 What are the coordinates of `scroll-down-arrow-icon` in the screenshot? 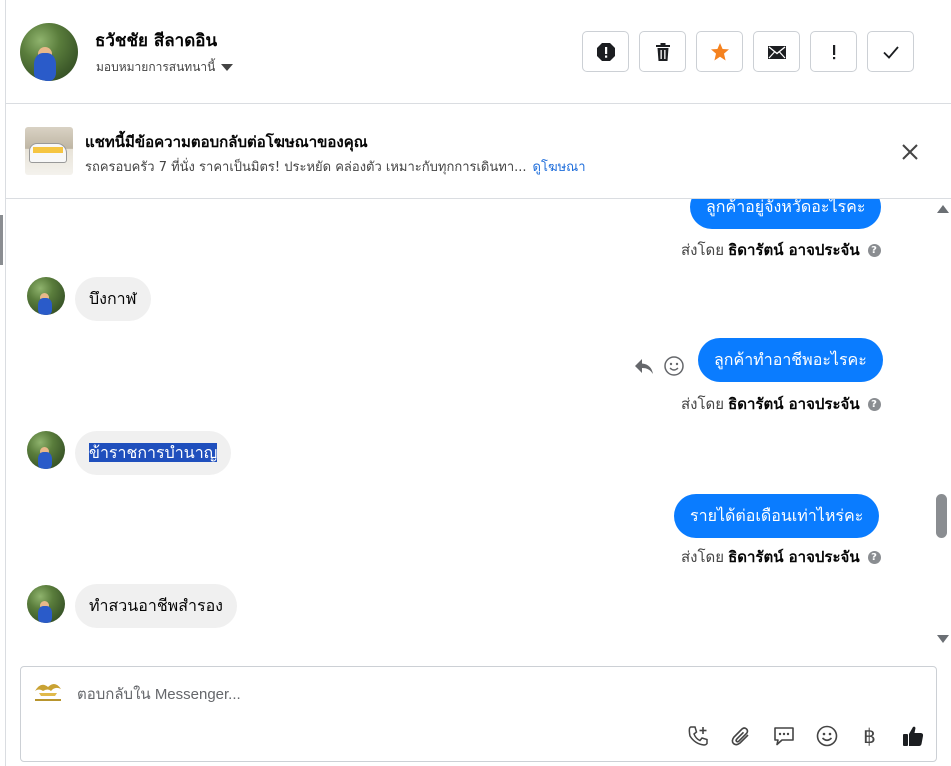 It's located at (943, 639).